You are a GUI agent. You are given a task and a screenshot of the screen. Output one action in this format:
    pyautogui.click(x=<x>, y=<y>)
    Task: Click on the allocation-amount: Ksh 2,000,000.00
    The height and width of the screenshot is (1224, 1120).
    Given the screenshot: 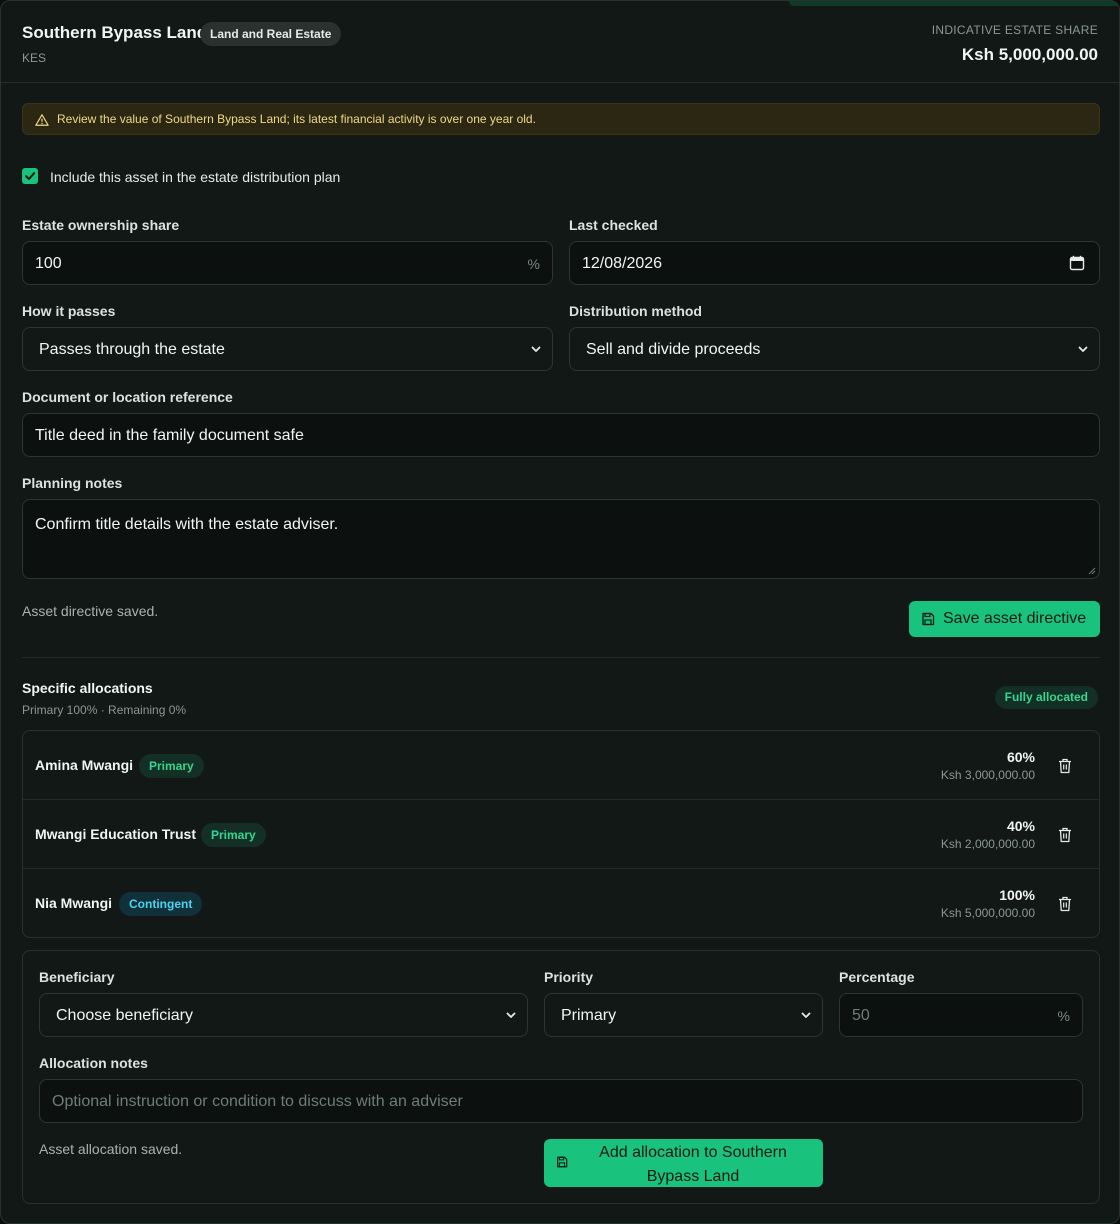 What is the action you would take?
    pyautogui.click(x=987, y=844)
    